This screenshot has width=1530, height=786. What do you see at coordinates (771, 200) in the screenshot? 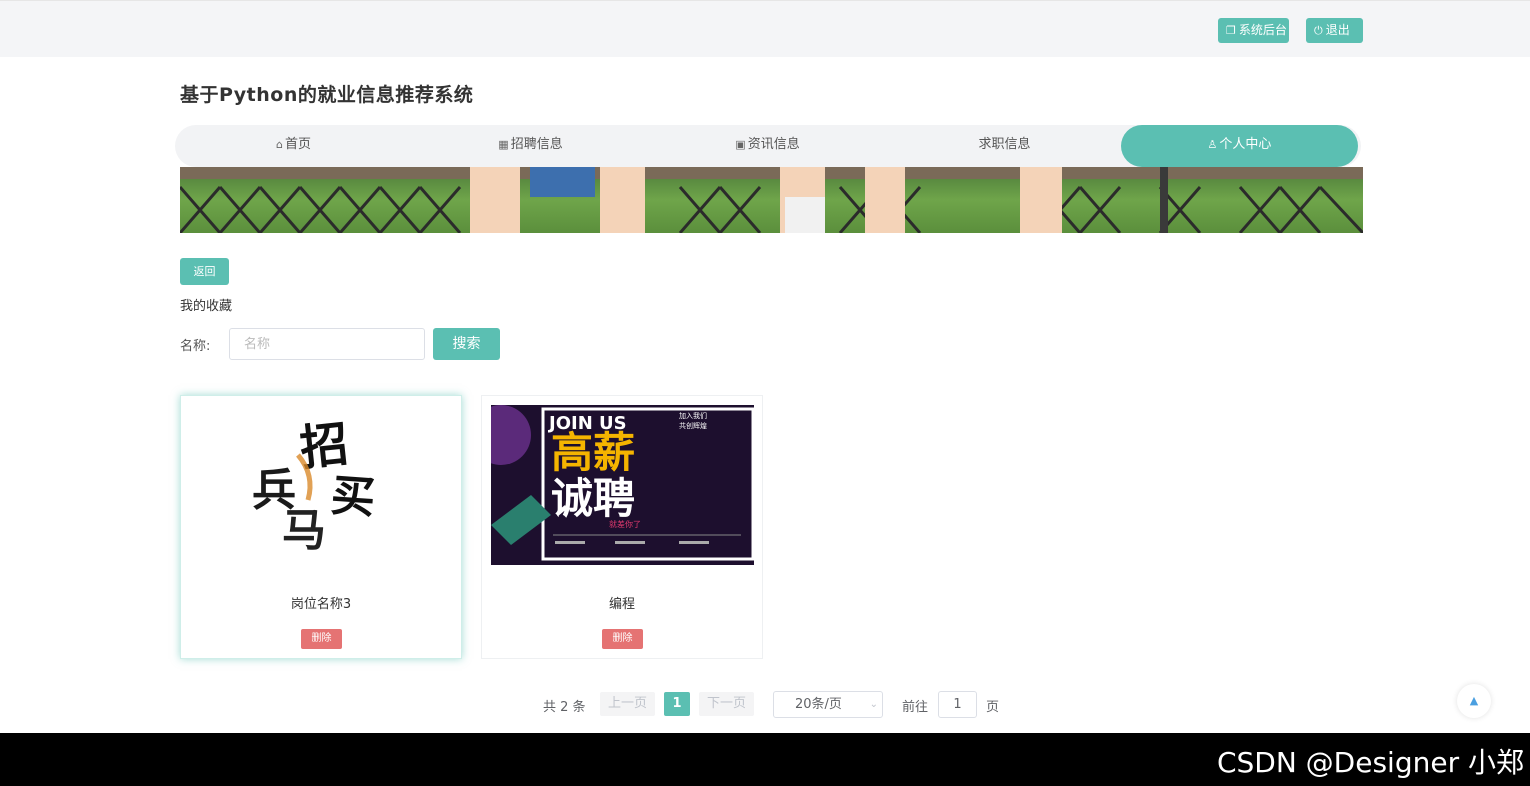
I see `banner-image` at bounding box center [771, 200].